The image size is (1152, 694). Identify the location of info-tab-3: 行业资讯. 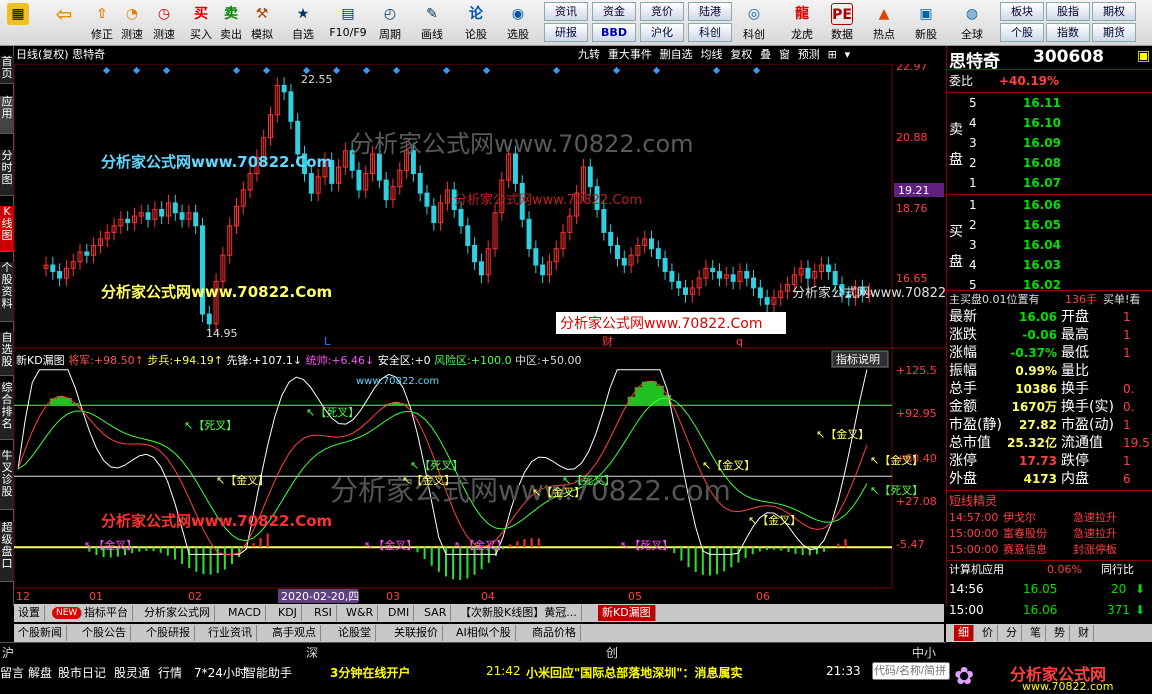
(230, 633).